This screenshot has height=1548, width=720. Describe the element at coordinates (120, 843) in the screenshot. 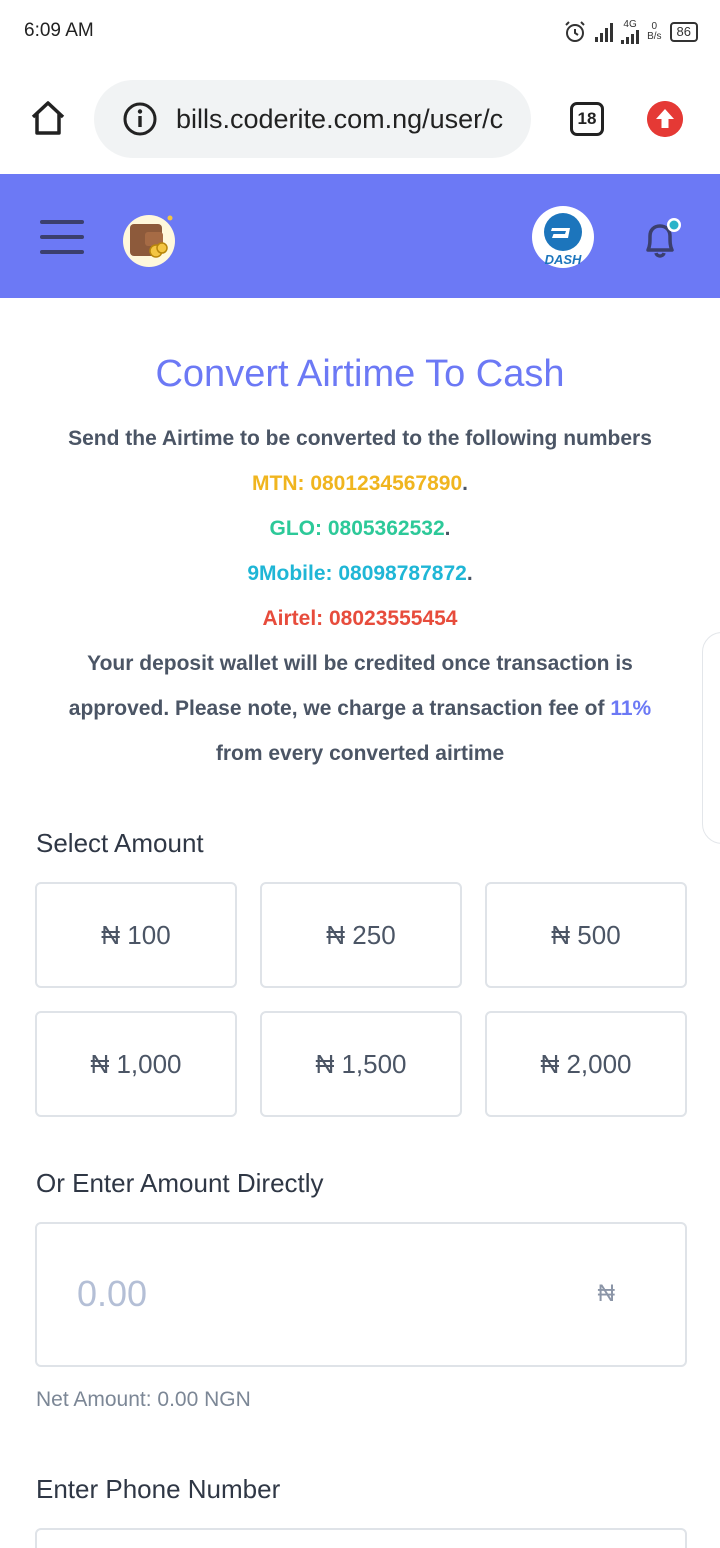

I see `select-amount-label: Select Amount` at that location.